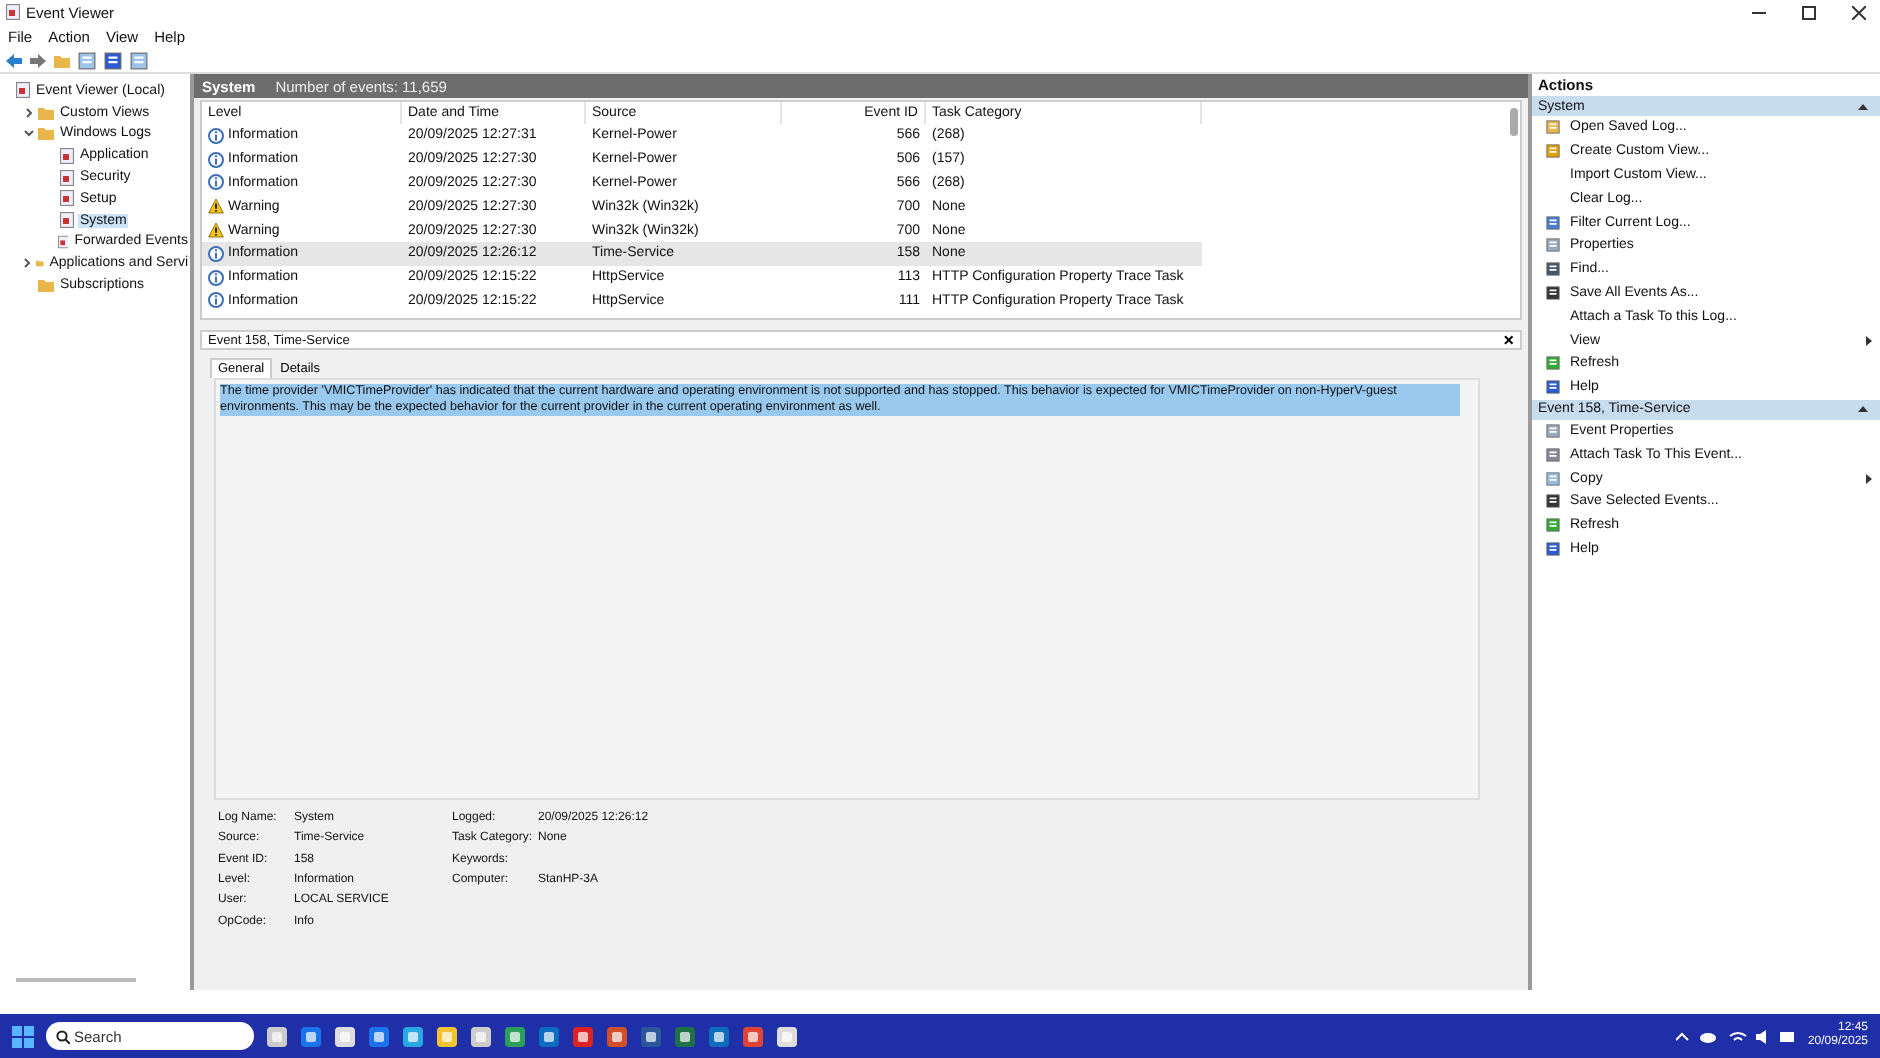 Image resolution: width=1880 pixels, height=1058 pixels. Describe the element at coordinates (1808, 12) in the screenshot. I see `maximize-icon` at that location.